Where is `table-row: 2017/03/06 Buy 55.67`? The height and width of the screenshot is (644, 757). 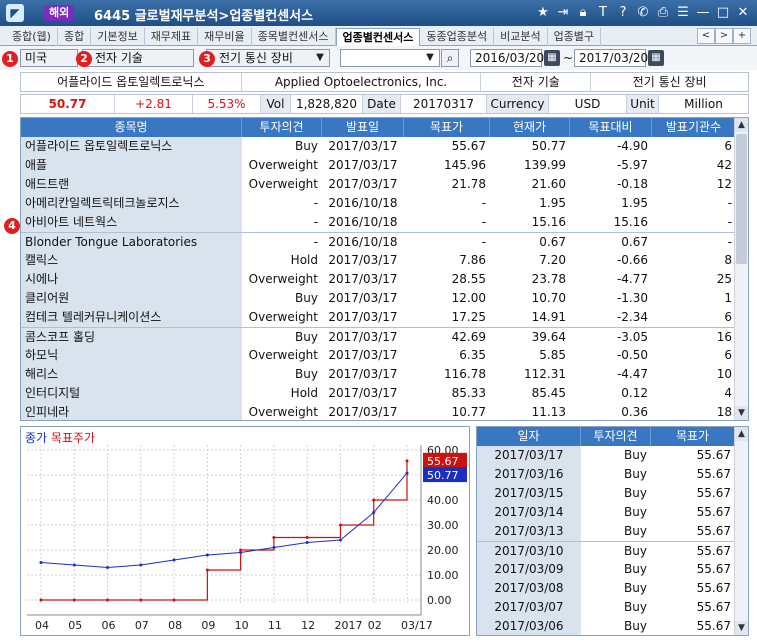 table-row: 2017/03/06 Buy 55.67 is located at coordinates (612, 626).